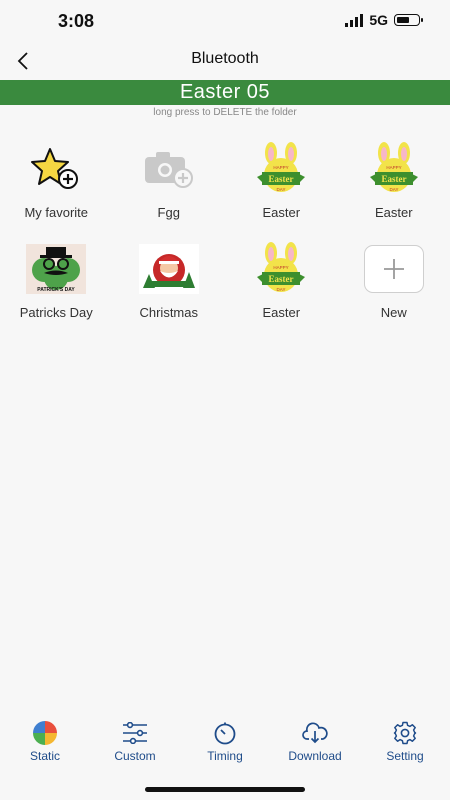 Image resolution: width=450 pixels, height=800 pixels. I want to click on grid-item-new: New, so click(394, 288).